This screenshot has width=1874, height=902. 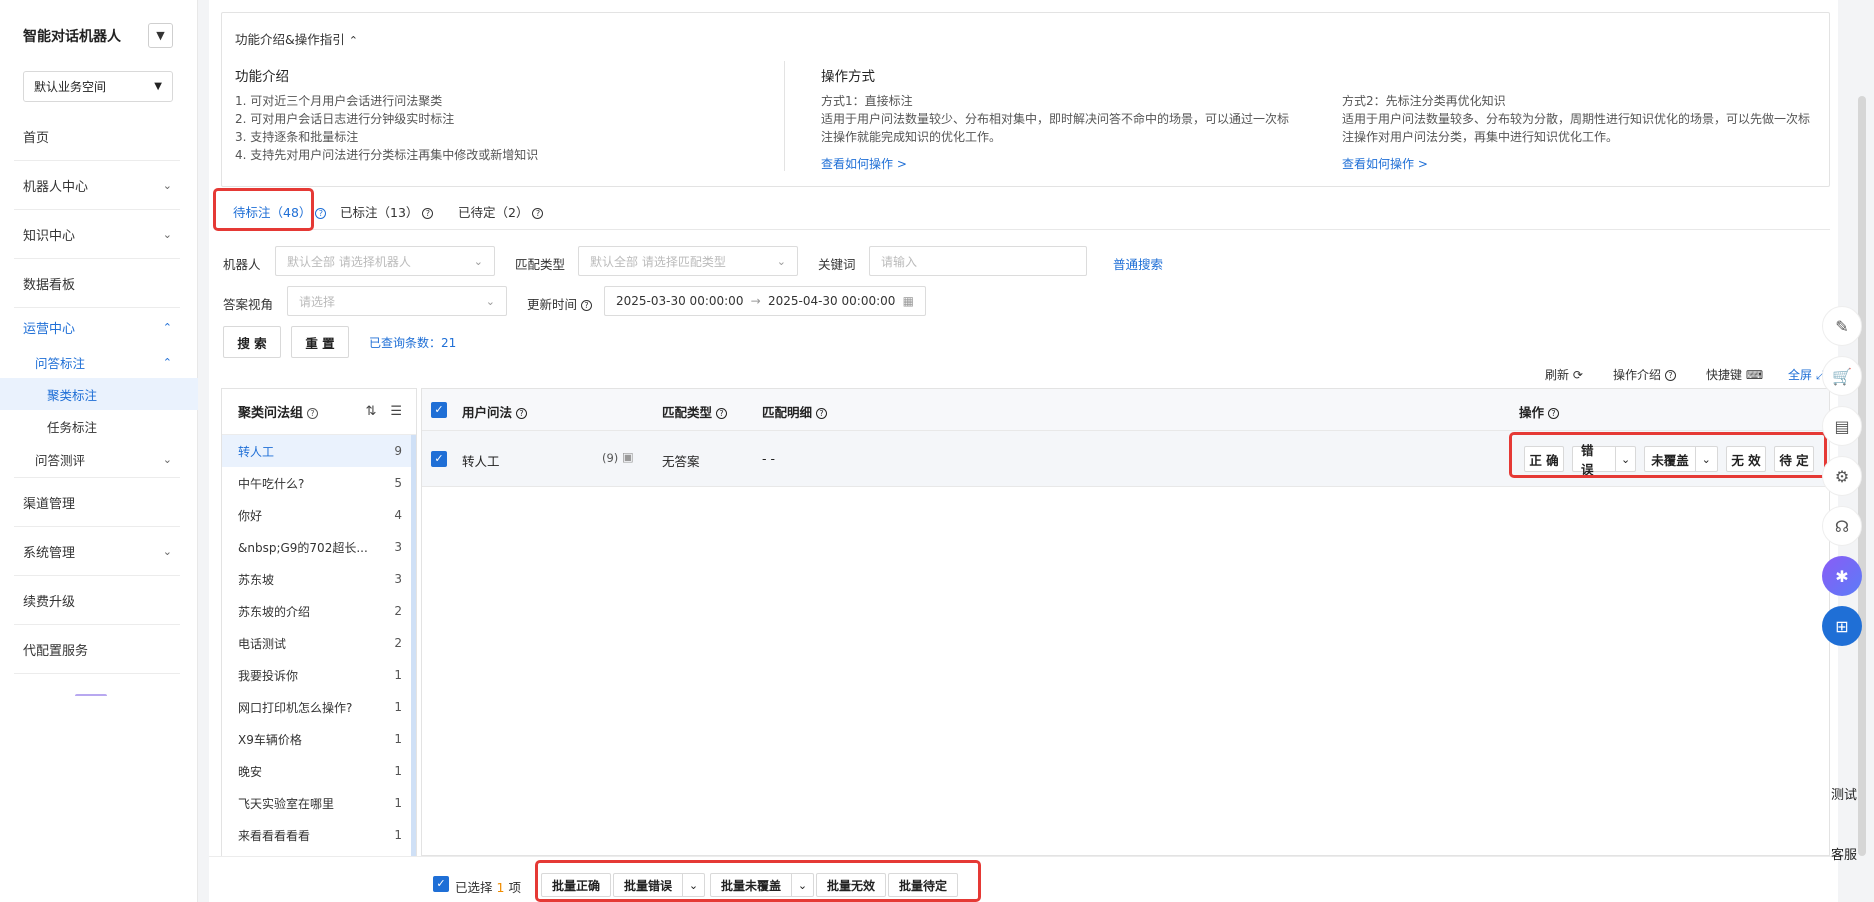 I want to click on cluster-row-count: 5, so click(x=398, y=483).